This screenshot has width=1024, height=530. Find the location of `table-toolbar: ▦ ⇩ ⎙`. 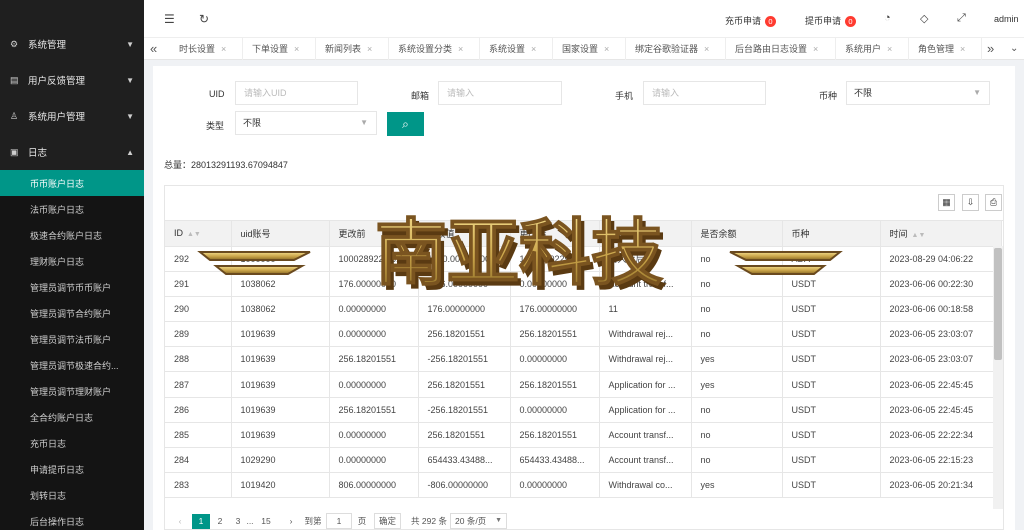

table-toolbar: ▦ ⇩ ⎙ is located at coordinates (584, 203).